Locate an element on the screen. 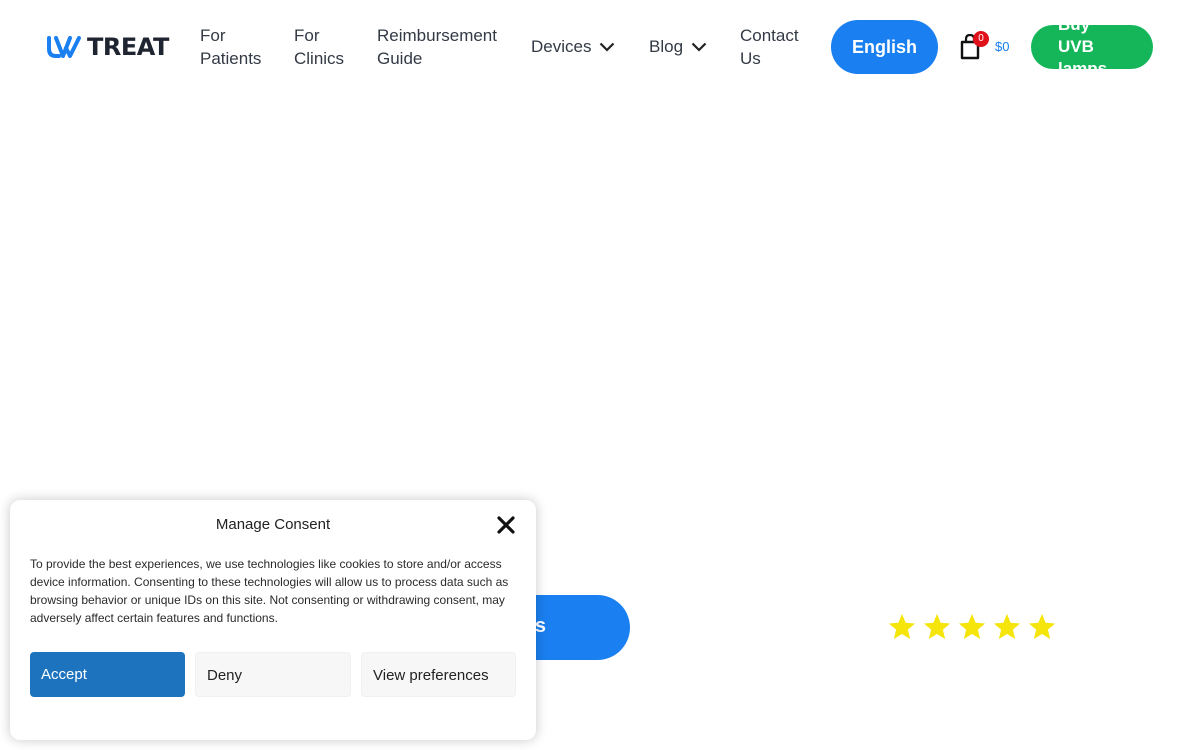  nav-label-line2: Us is located at coordinates (750, 58).